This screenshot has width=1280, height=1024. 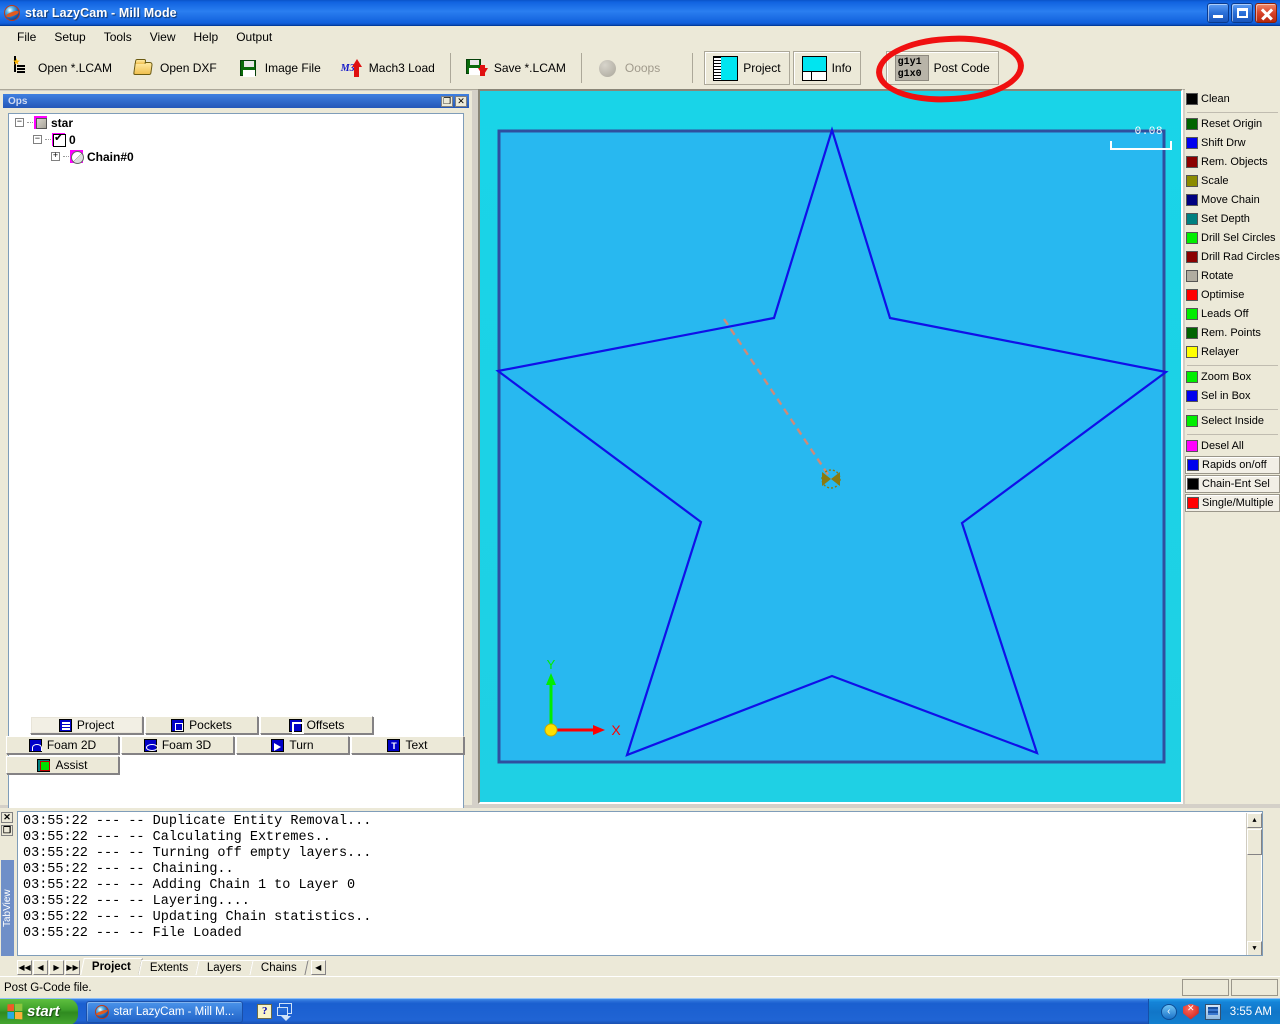 What do you see at coordinates (40, 967) in the screenshot?
I see `nav-prev-button: ◀` at bounding box center [40, 967].